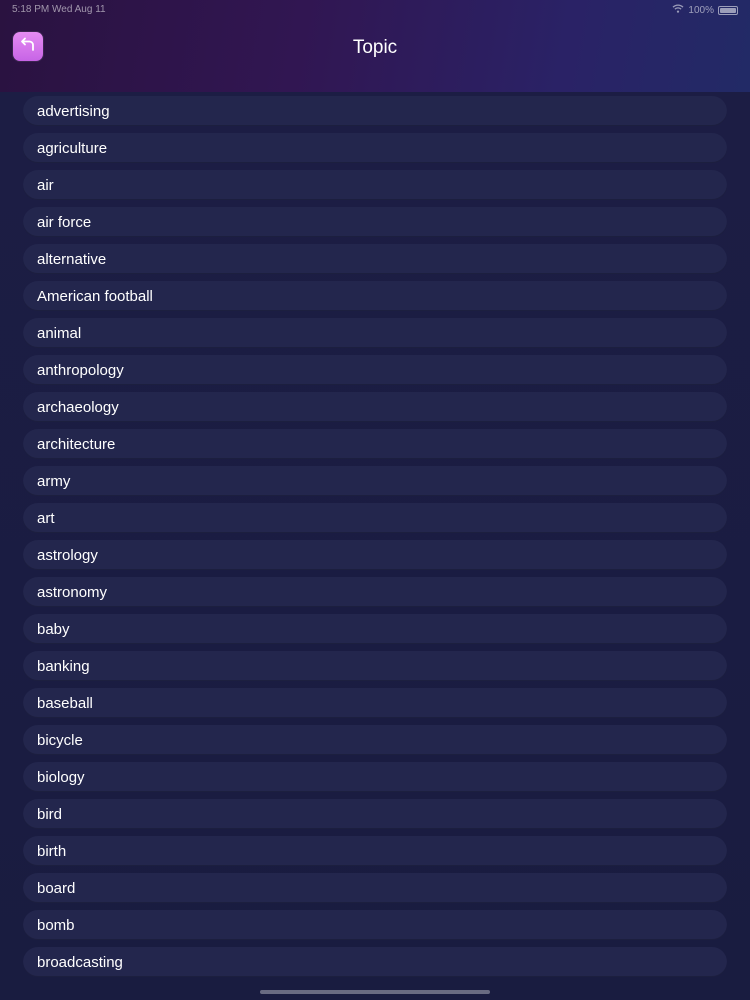 The image size is (750, 1000). Describe the element at coordinates (375, 407) in the screenshot. I see `topic-list-item: archaeology` at that location.